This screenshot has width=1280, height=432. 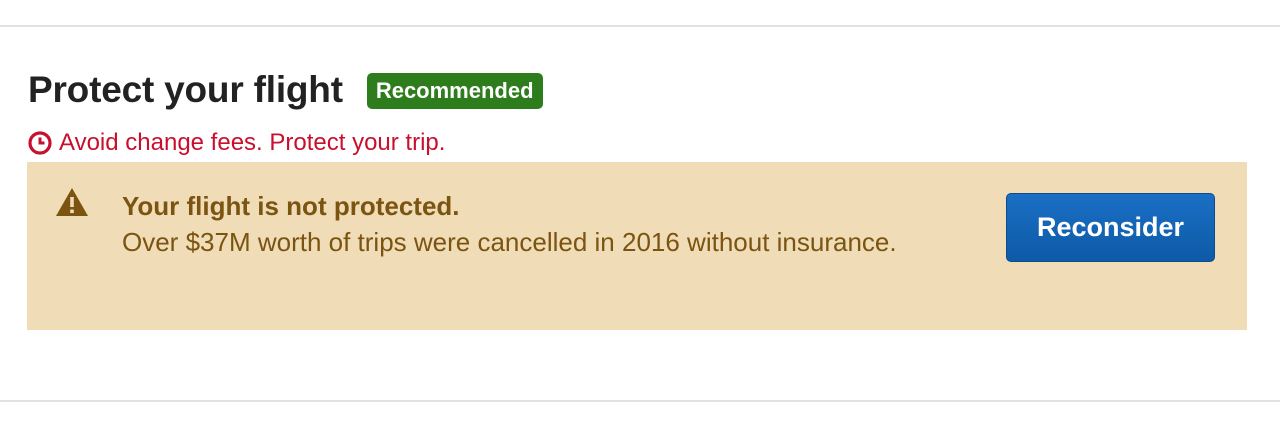 I want to click on section-header: Protect your flight Recommended, so click(x=285, y=90).